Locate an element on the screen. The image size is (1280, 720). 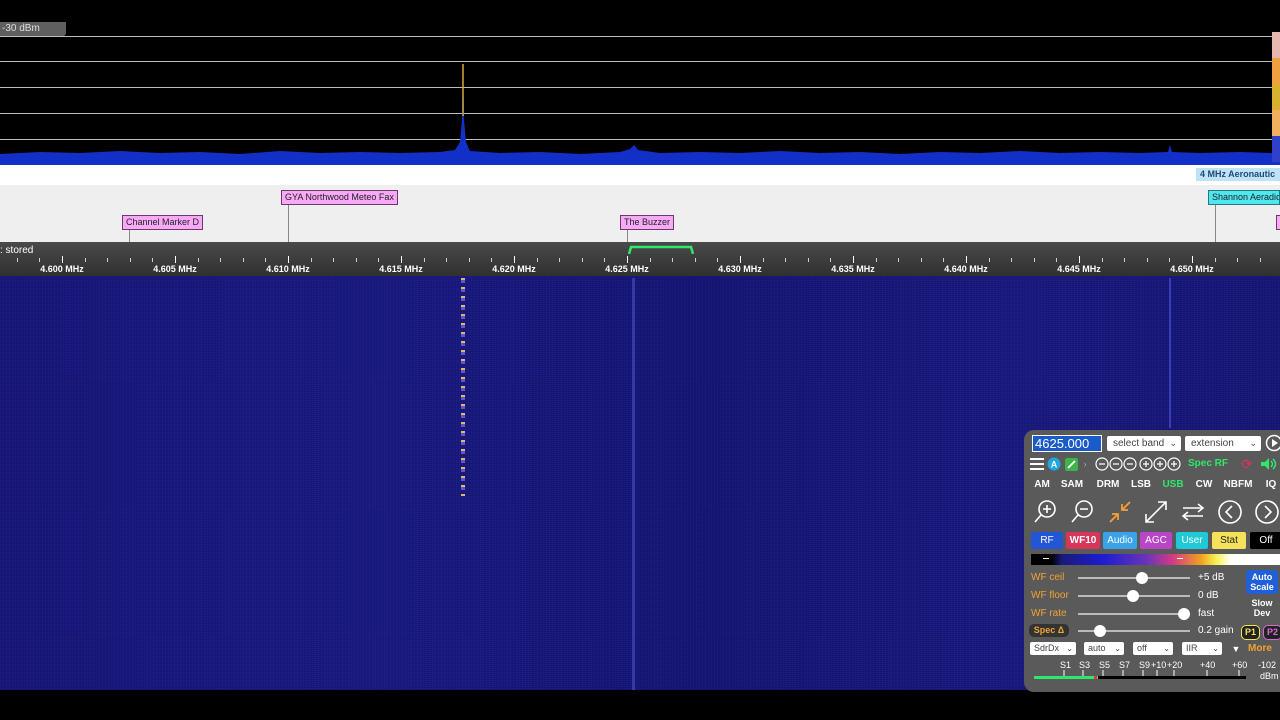
zoom-step-buttons is located at coordinates (1139, 464).